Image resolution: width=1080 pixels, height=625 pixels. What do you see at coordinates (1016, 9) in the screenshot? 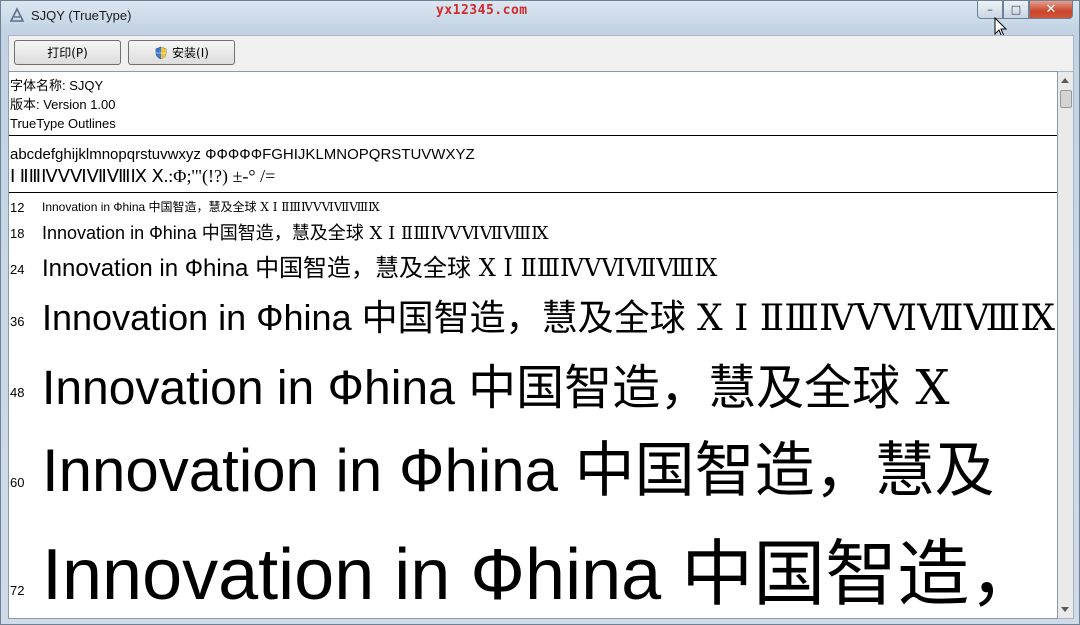
I see `restore-icon: □` at bounding box center [1016, 9].